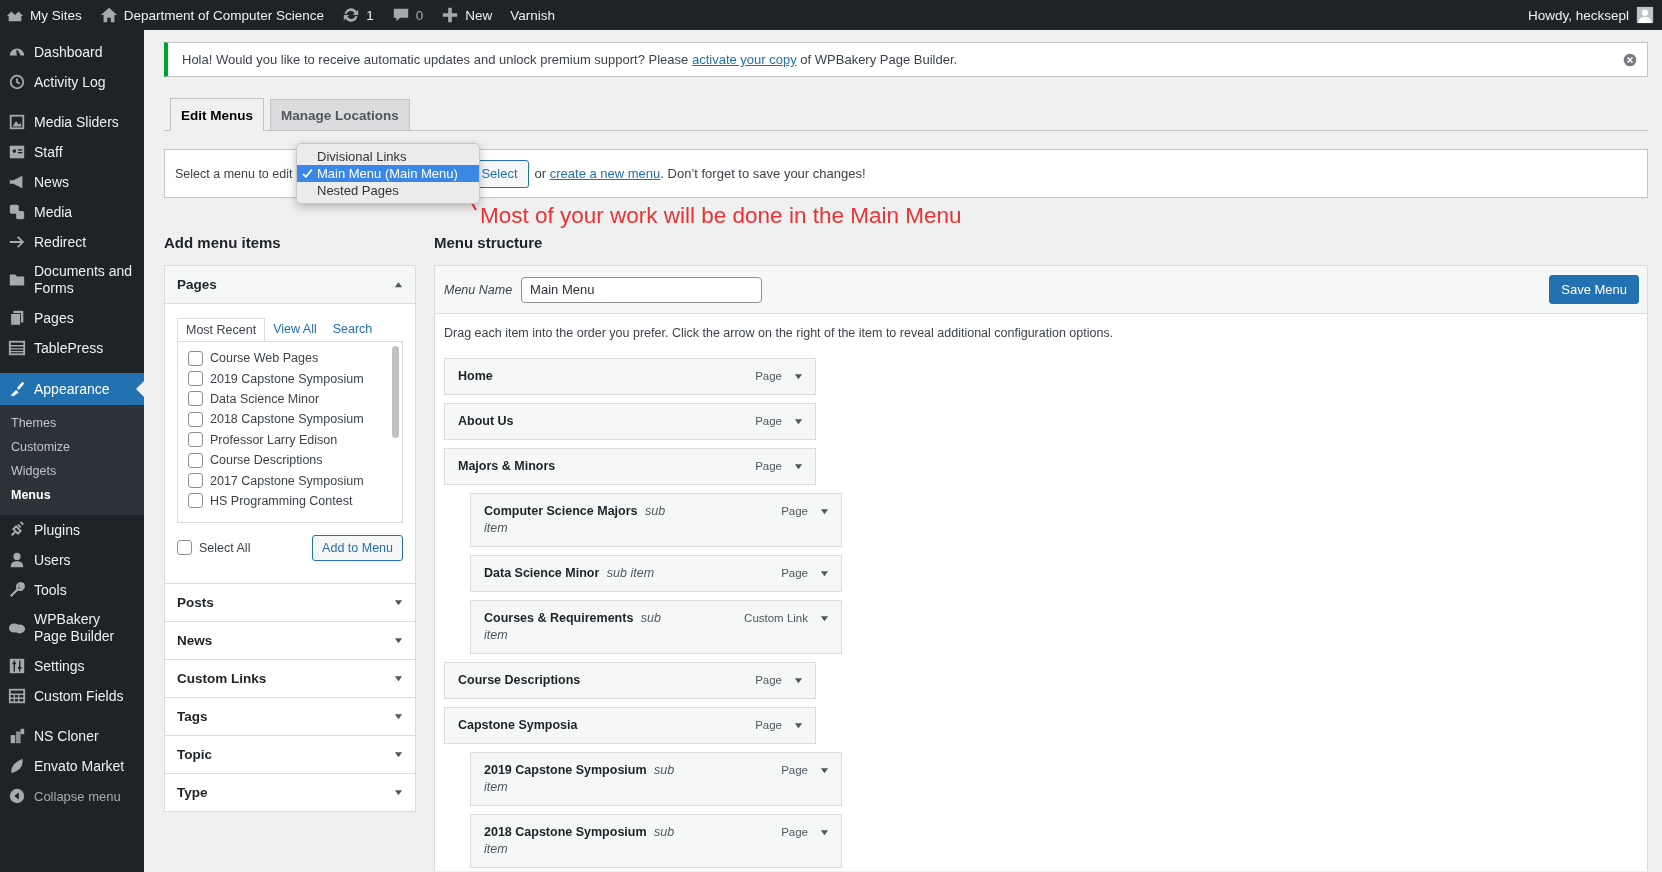 The width and height of the screenshot is (1662, 872). What do you see at coordinates (264, 358) in the screenshot?
I see `page-label: Course Web Pages` at bounding box center [264, 358].